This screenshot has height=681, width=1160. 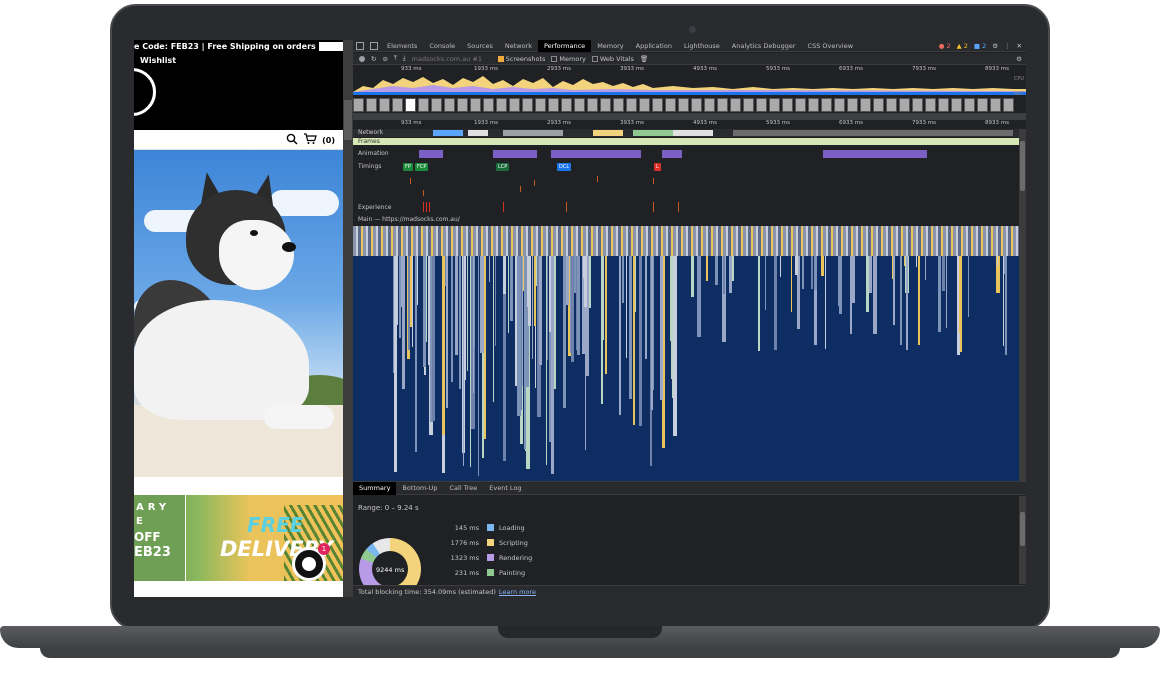 What do you see at coordinates (158, 60) in the screenshot?
I see `wishlist-link: Wishlist` at bounding box center [158, 60].